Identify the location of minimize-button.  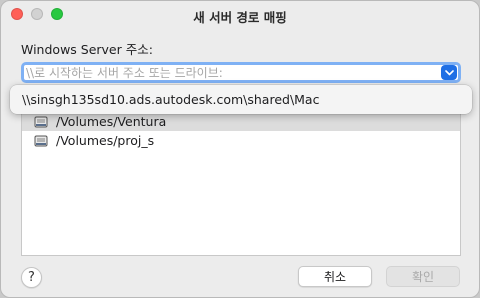
(37, 14).